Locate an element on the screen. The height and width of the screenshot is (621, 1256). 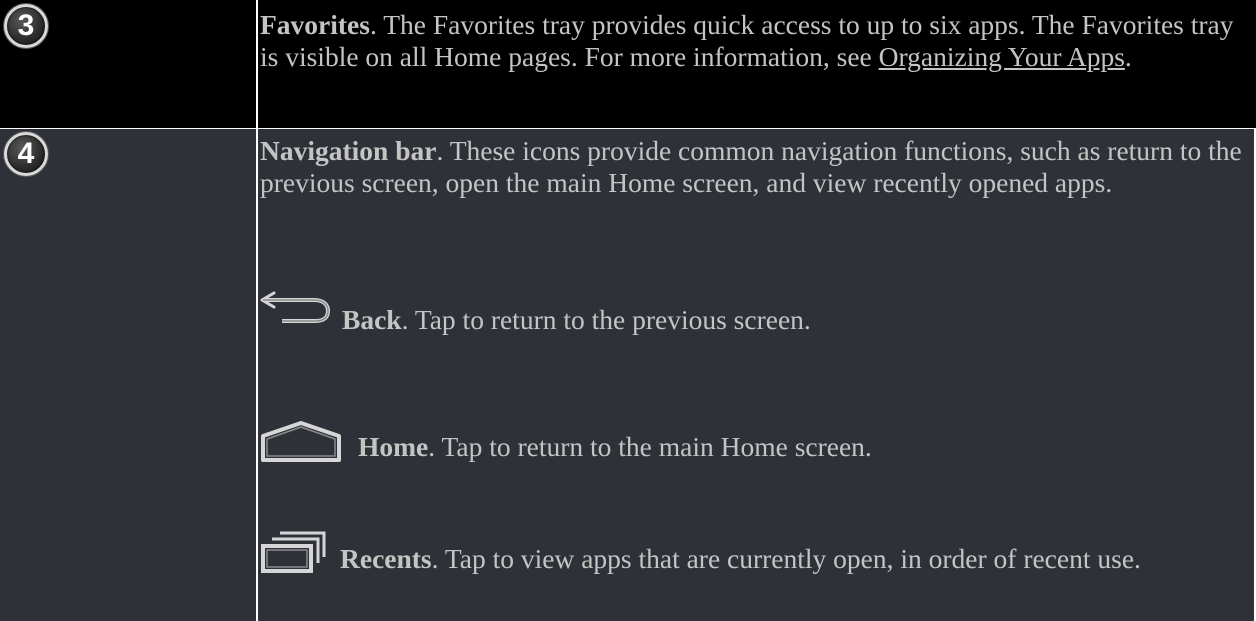
back-arrow-icon is located at coordinates (296, 308).